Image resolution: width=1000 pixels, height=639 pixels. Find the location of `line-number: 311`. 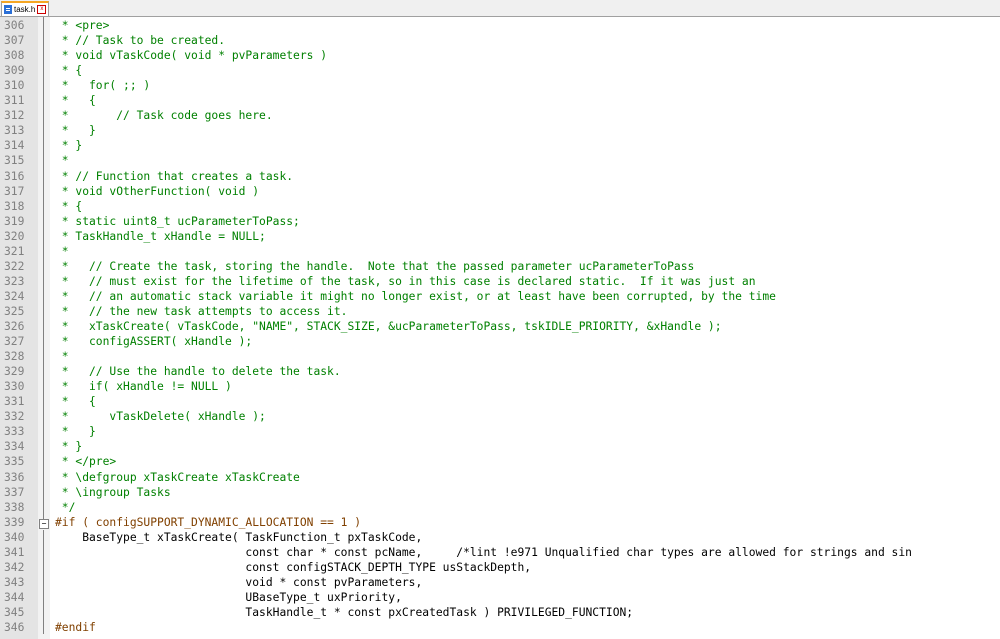

line-number: 311 is located at coordinates (14, 101).